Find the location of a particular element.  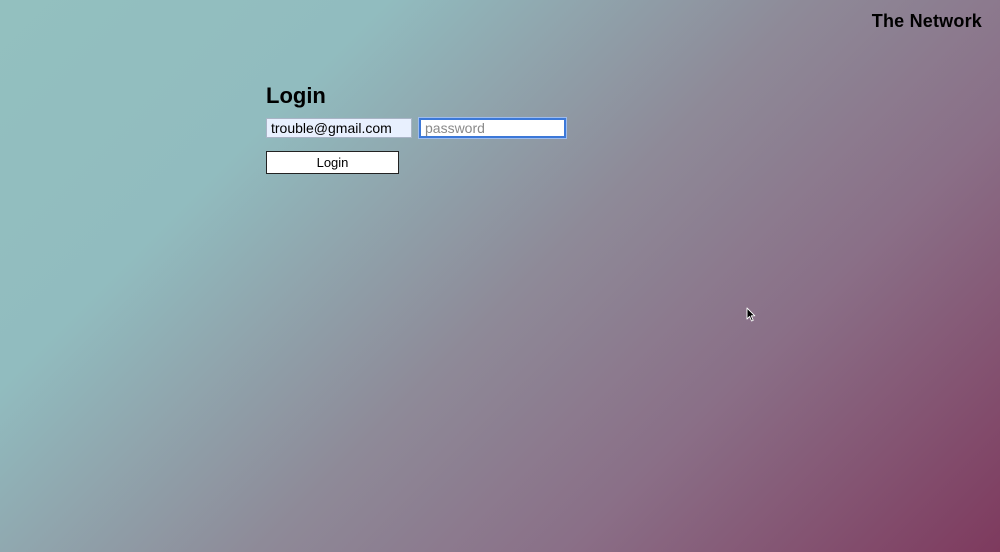

email-field is located at coordinates (339, 128).